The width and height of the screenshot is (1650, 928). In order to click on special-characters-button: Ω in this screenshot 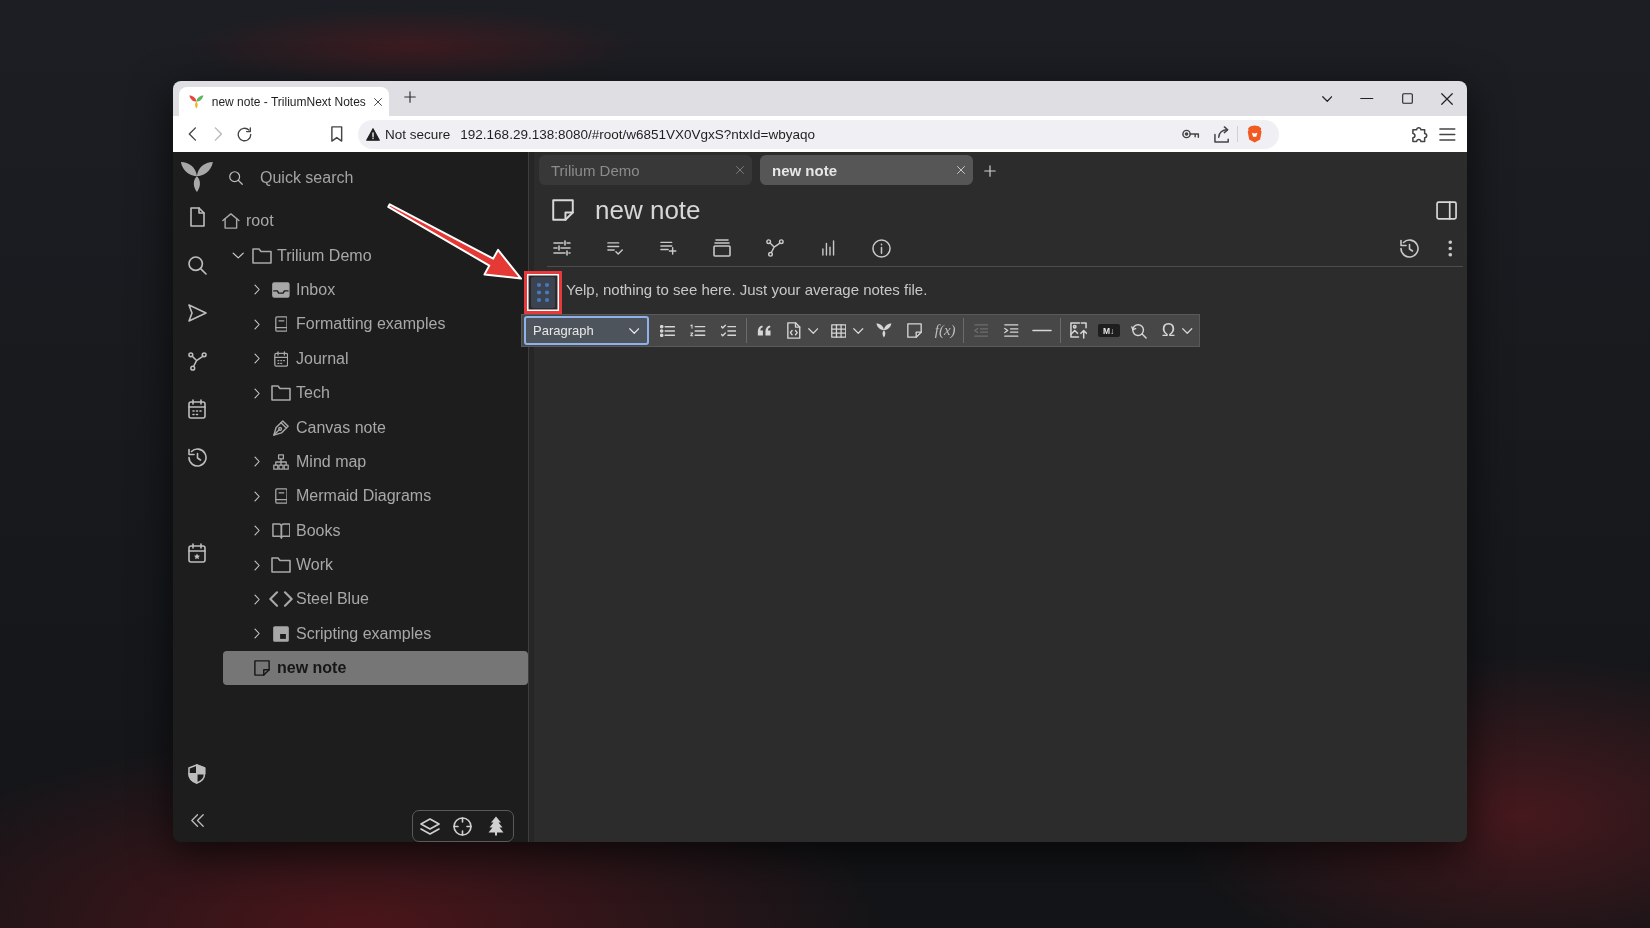, I will do `click(1176, 330)`.